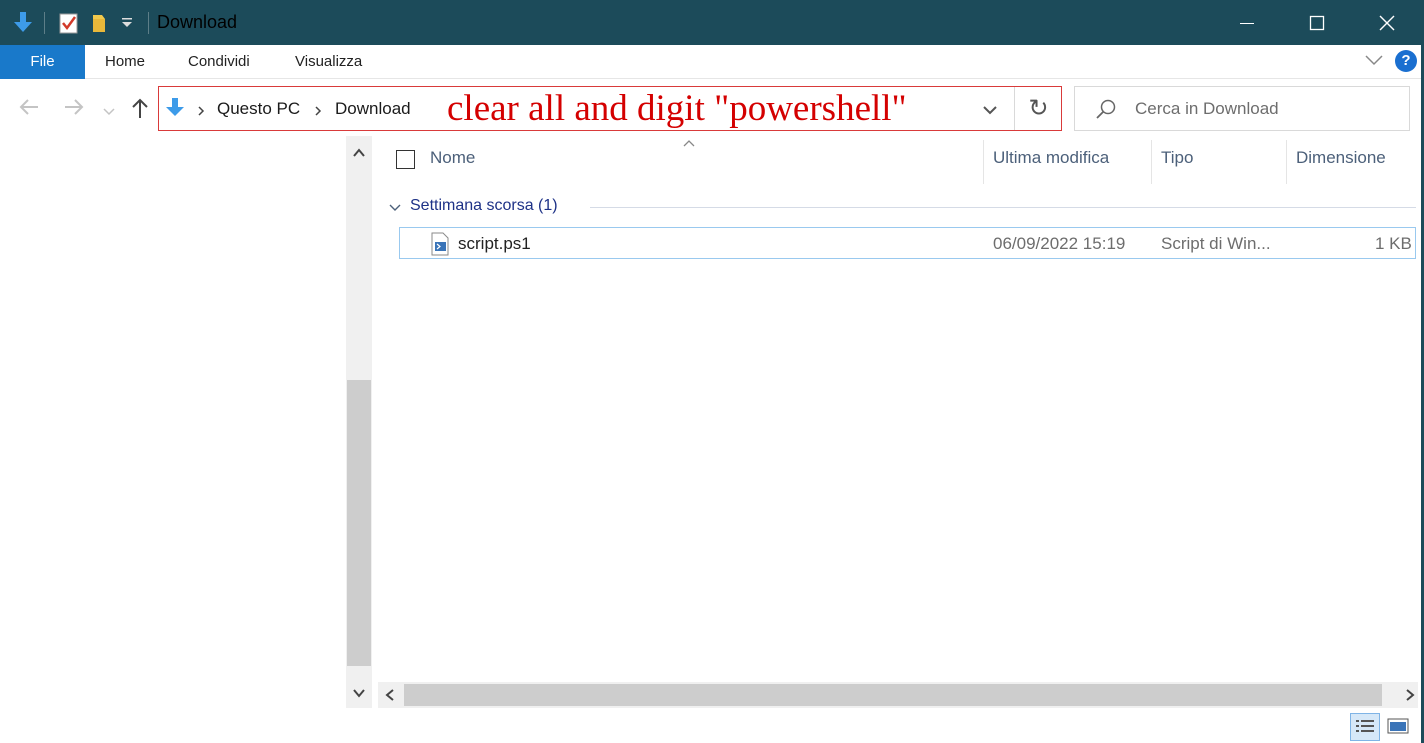 Image resolution: width=1424 pixels, height=743 pixels. What do you see at coordinates (390, 697) in the screenshot?
I see `scroll-left-icon` at bounding box center [390, 697].